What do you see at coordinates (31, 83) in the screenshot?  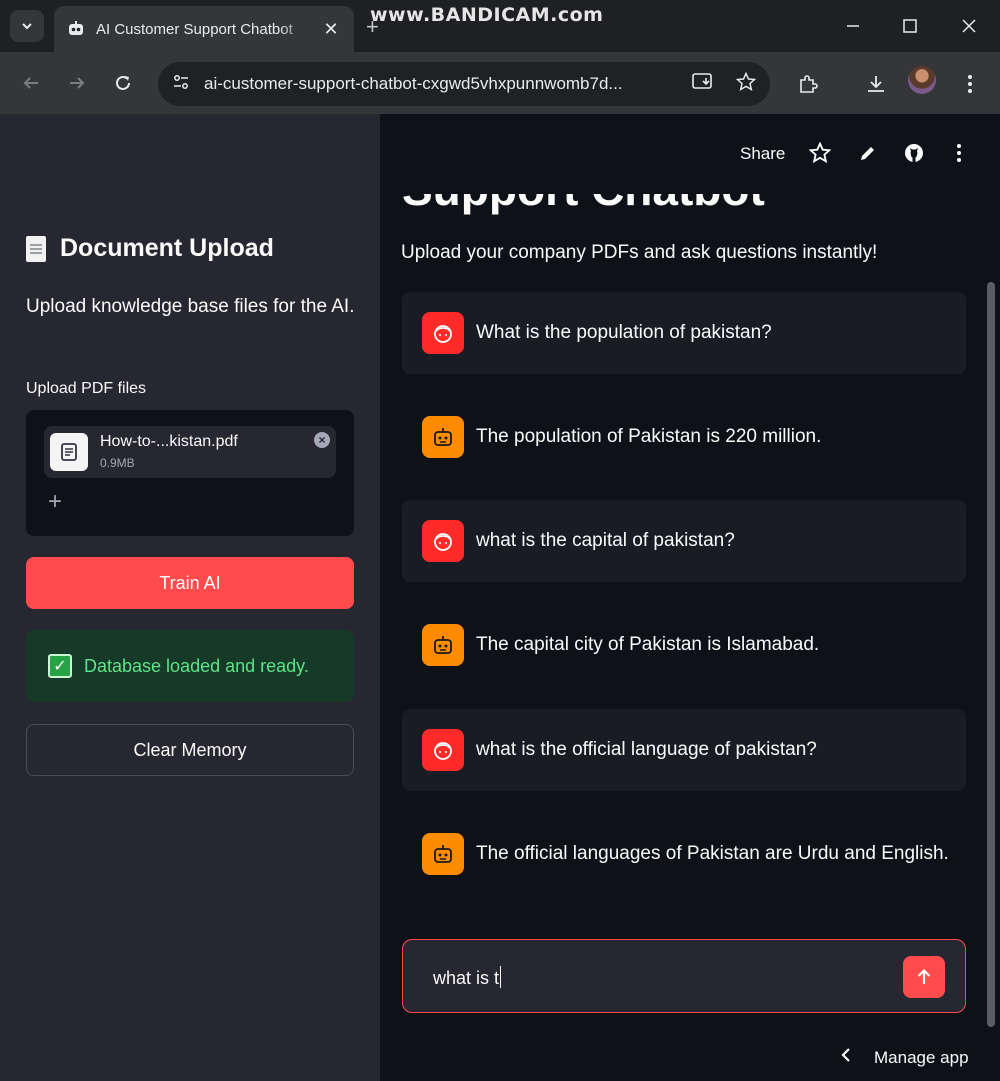 I see `back-icon` at bounding box center [31, 83].